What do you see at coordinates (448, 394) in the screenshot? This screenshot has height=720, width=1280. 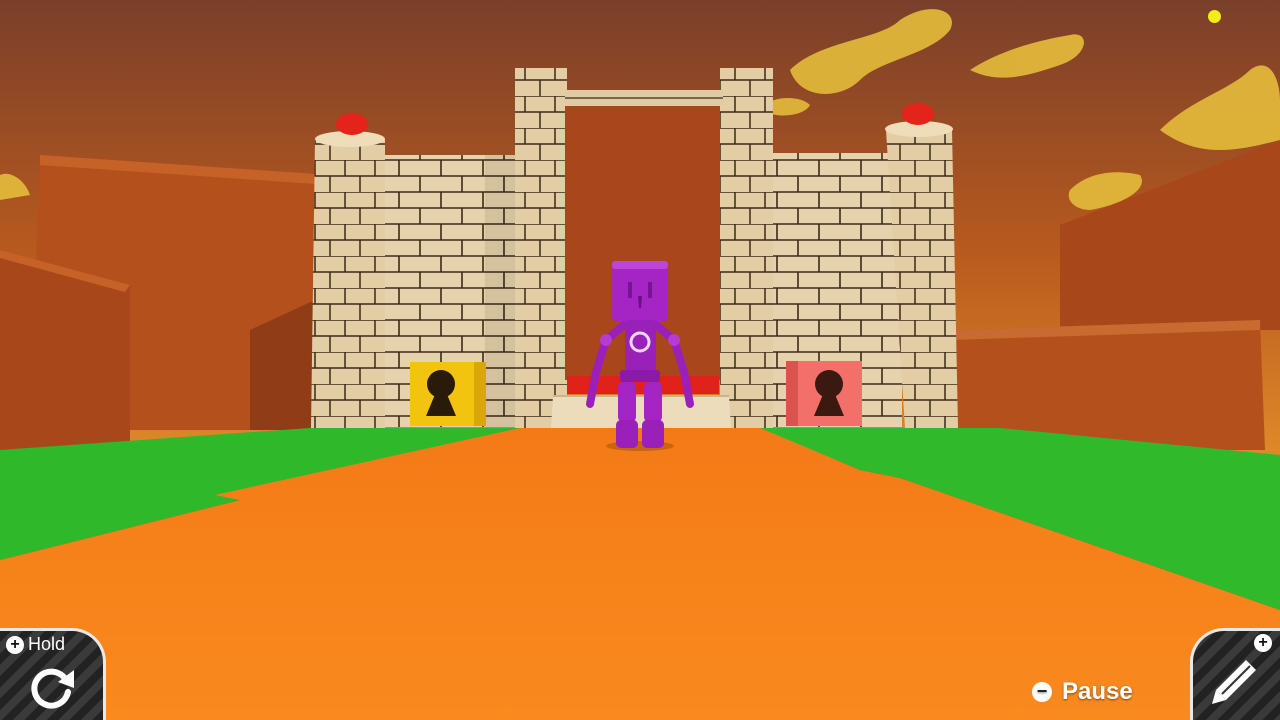 I see `yellow-keyhole-block` at bounding box center [448, 394].